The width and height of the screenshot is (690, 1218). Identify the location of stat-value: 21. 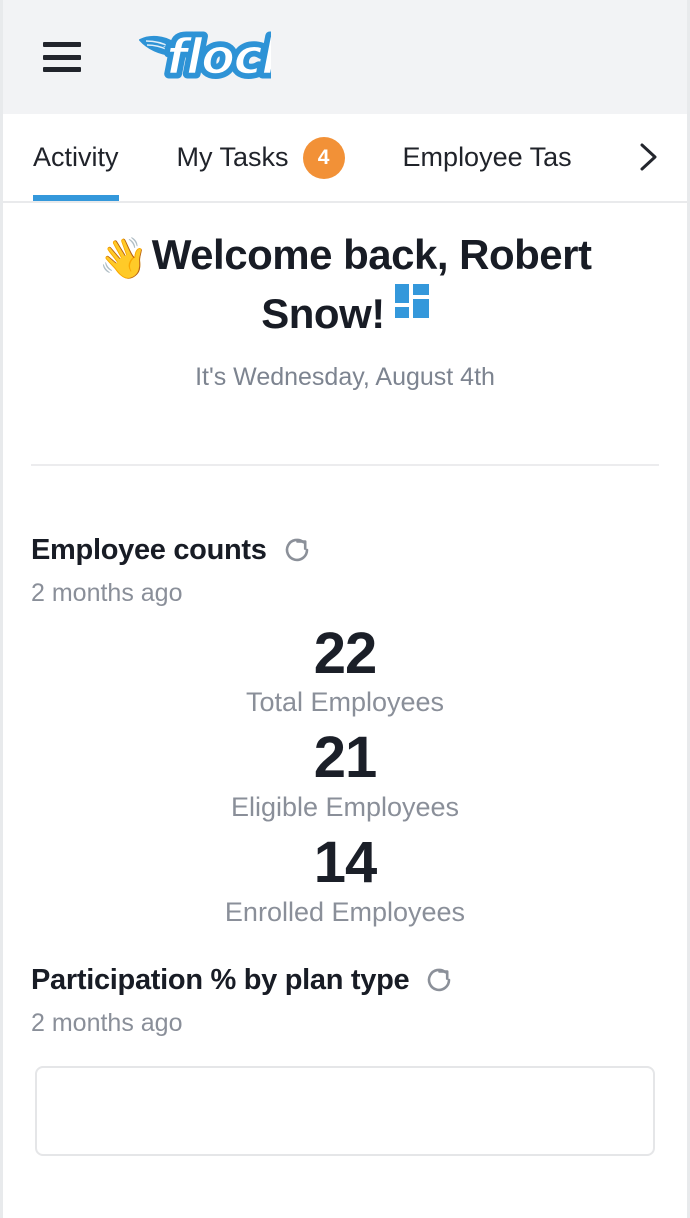
(345, 758).